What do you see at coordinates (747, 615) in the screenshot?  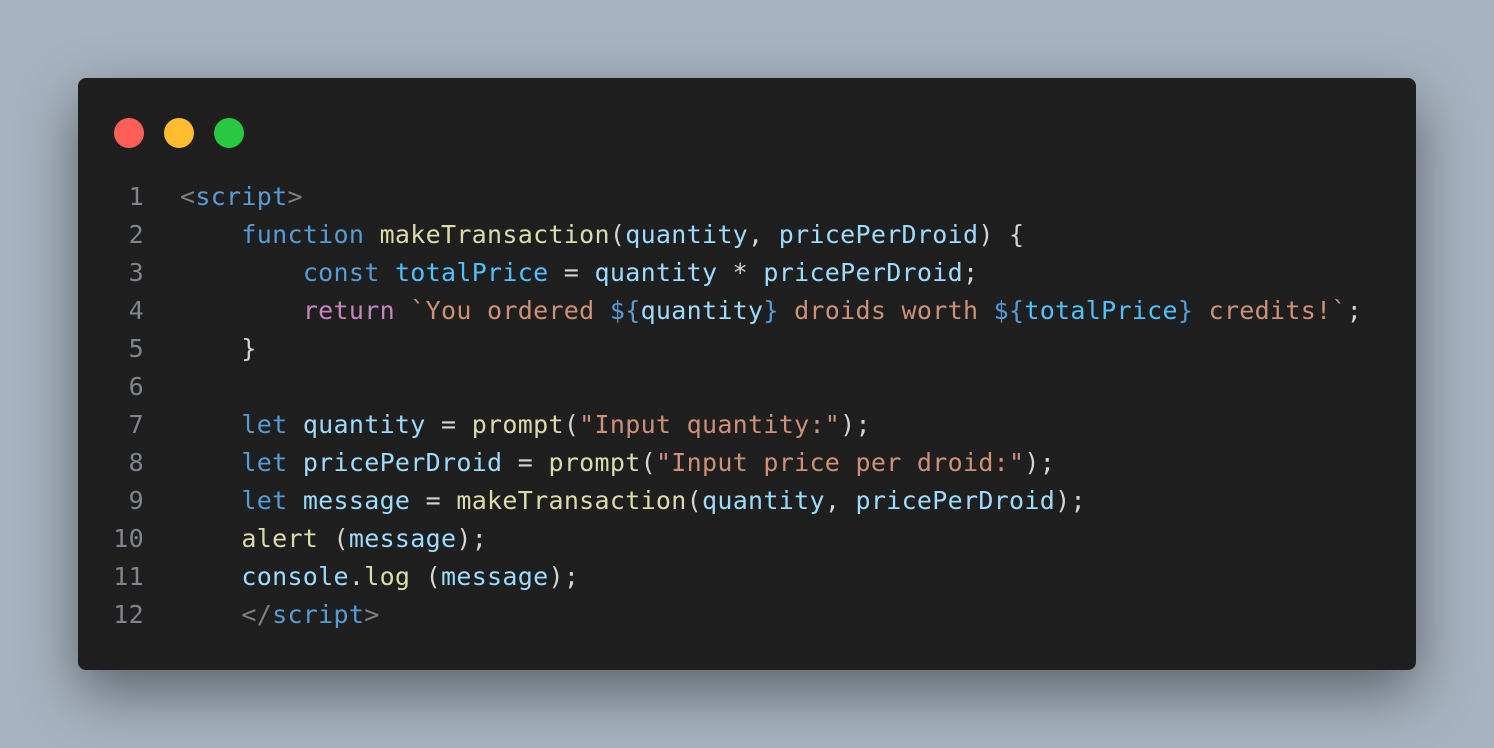 I see `code-line: 12 </script>` at bounding box center [747, 615].